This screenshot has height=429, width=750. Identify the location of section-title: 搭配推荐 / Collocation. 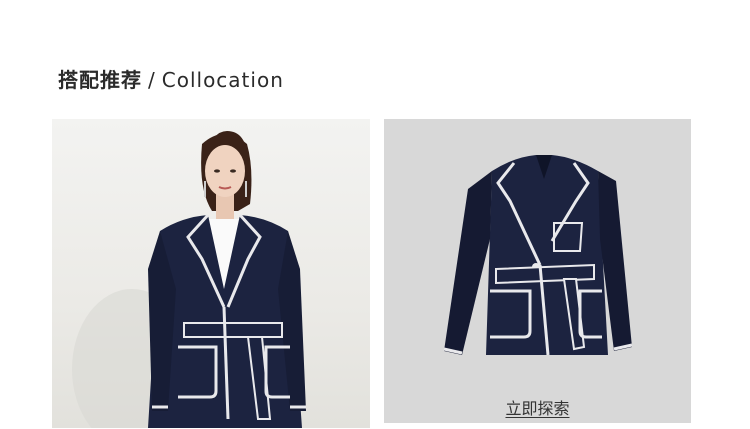
(171, 78).